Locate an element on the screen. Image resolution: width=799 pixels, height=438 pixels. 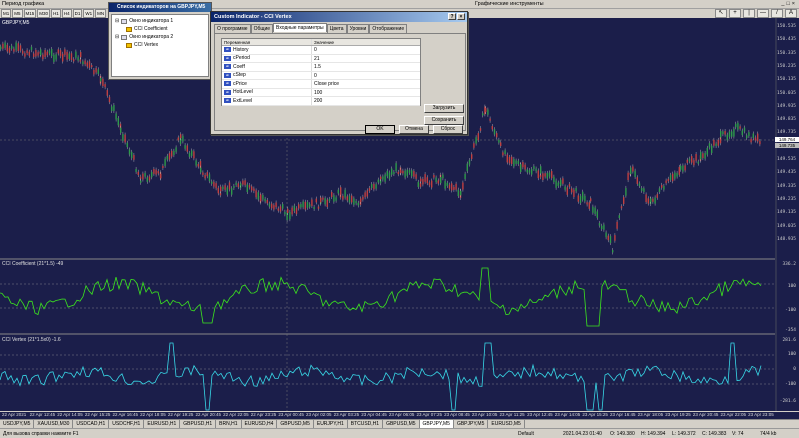
symbol-tab: USDCHF,H1 is located at coordinates (127, 424).